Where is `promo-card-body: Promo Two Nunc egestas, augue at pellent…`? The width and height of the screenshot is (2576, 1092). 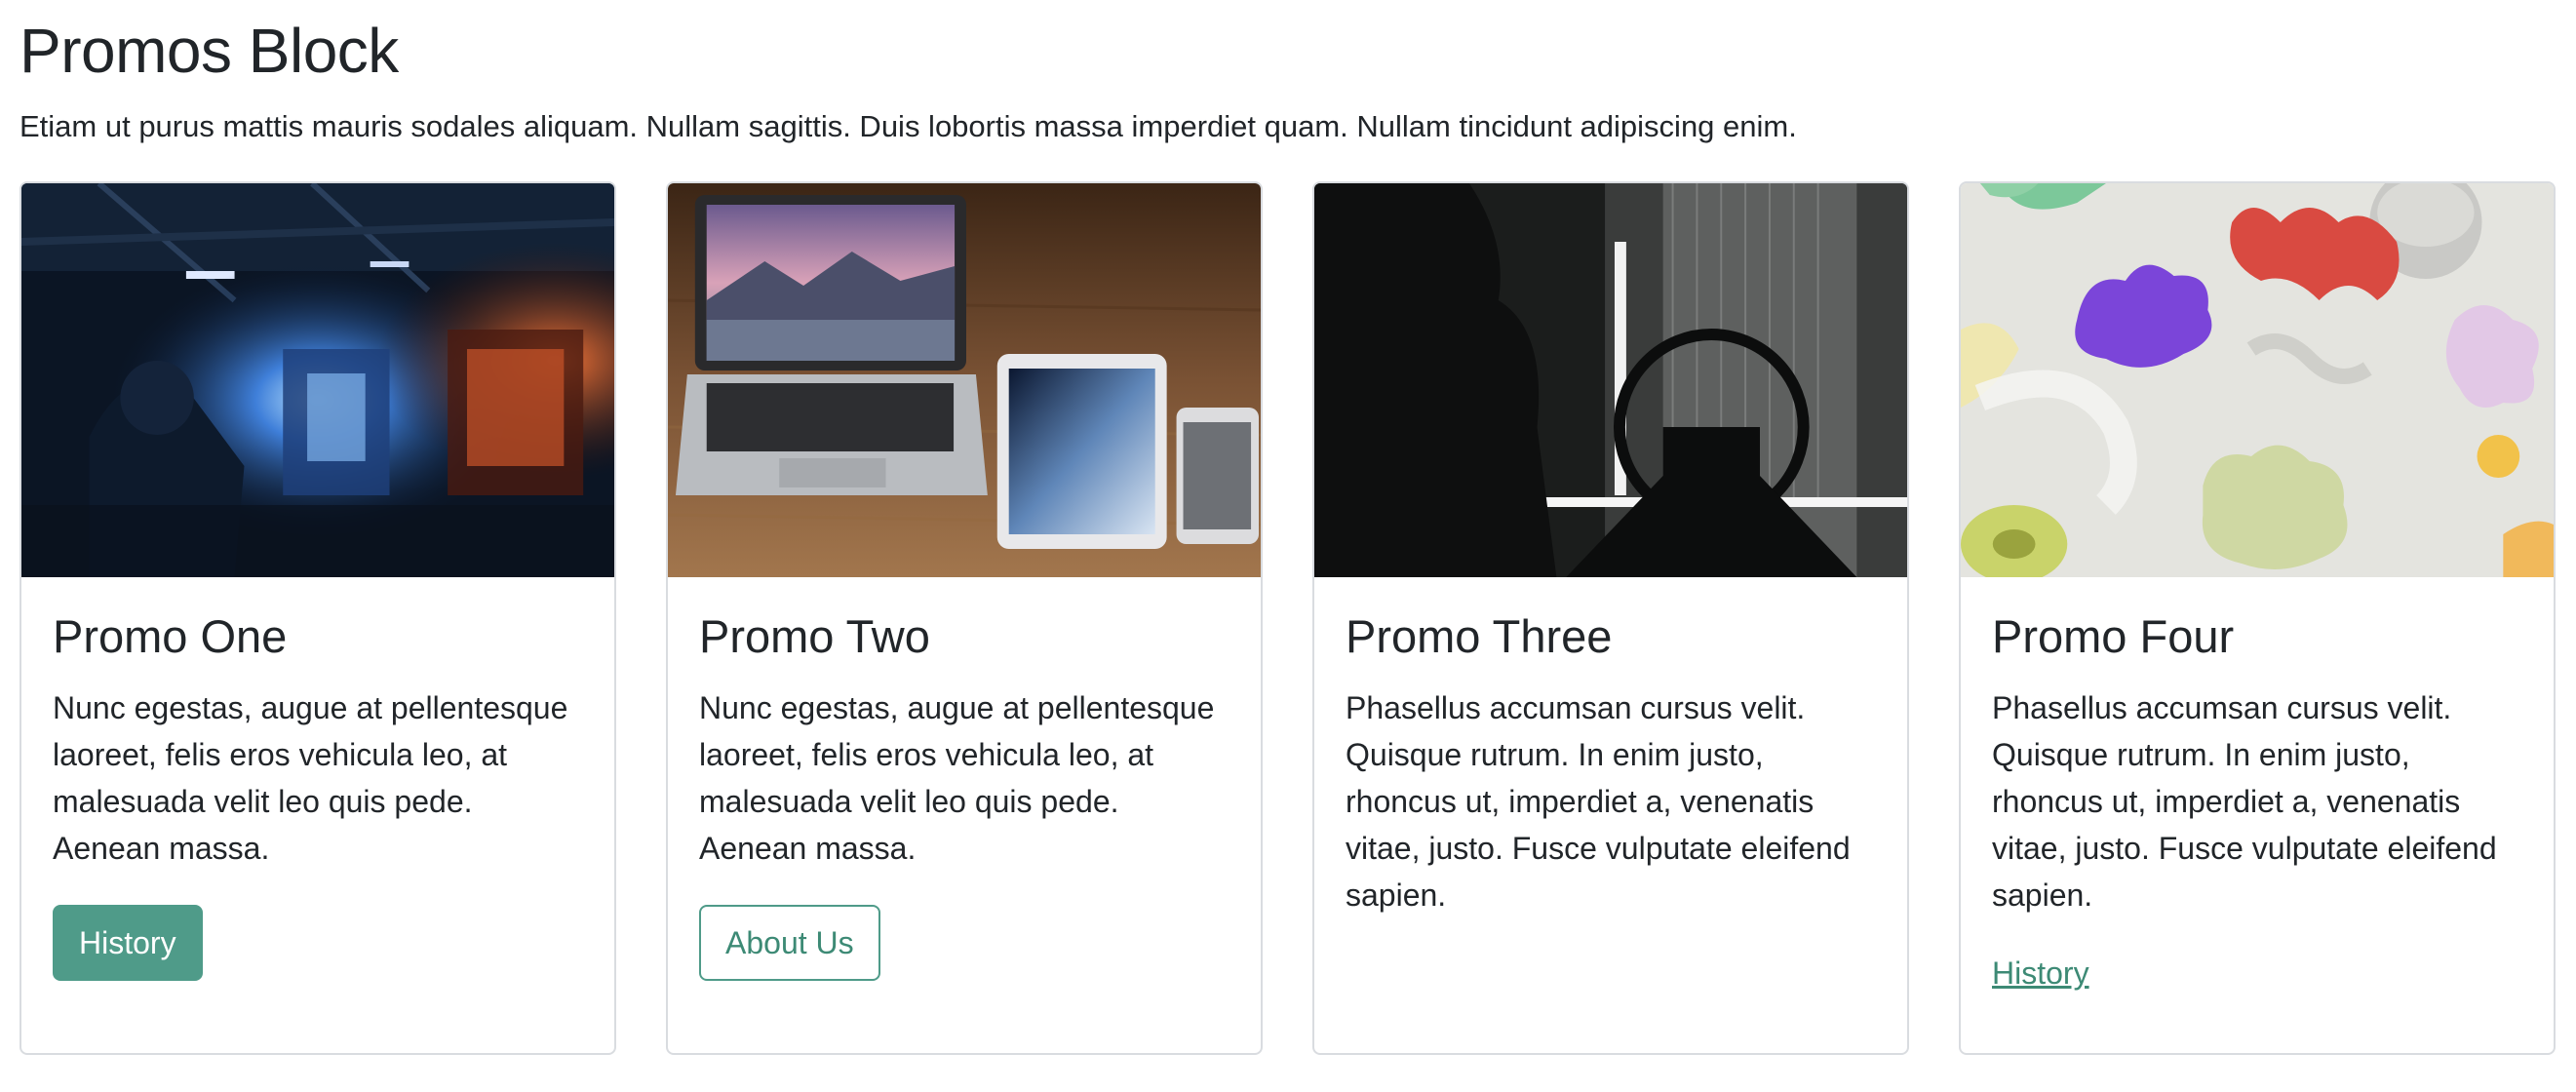
promo-card-body: Promo Two Nunc egestas, augue at pellent… is located at coordinates (964, 779).